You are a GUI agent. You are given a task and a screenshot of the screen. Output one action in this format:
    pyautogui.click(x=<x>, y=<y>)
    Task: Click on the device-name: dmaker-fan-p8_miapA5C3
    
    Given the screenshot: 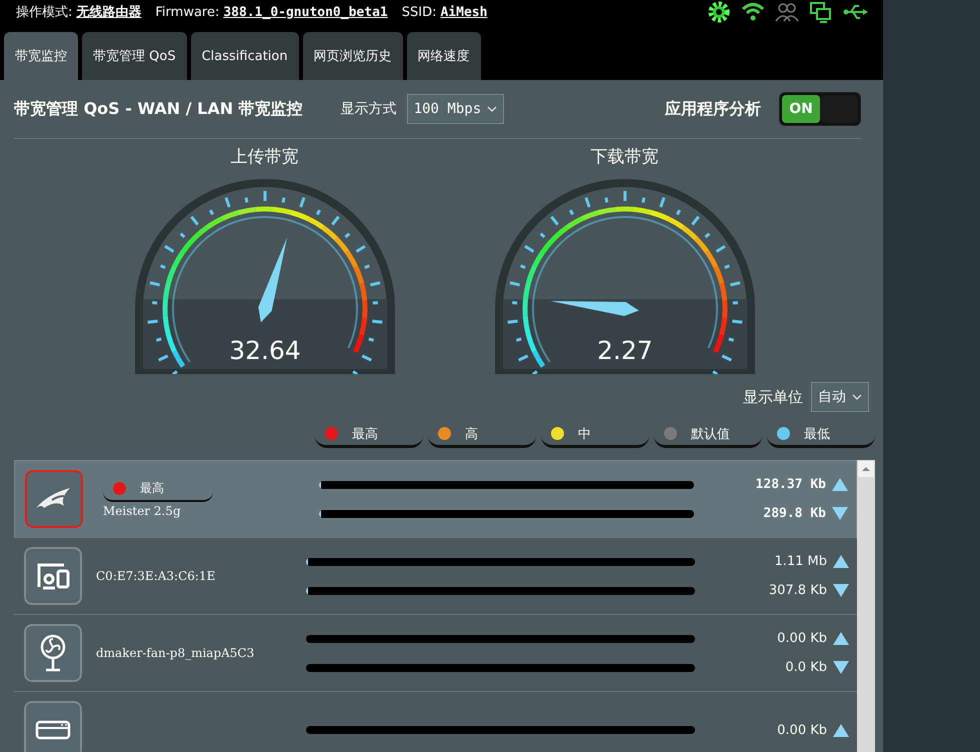 What is the action you would take?
    pyautogui.click(x=176, y=653)
    